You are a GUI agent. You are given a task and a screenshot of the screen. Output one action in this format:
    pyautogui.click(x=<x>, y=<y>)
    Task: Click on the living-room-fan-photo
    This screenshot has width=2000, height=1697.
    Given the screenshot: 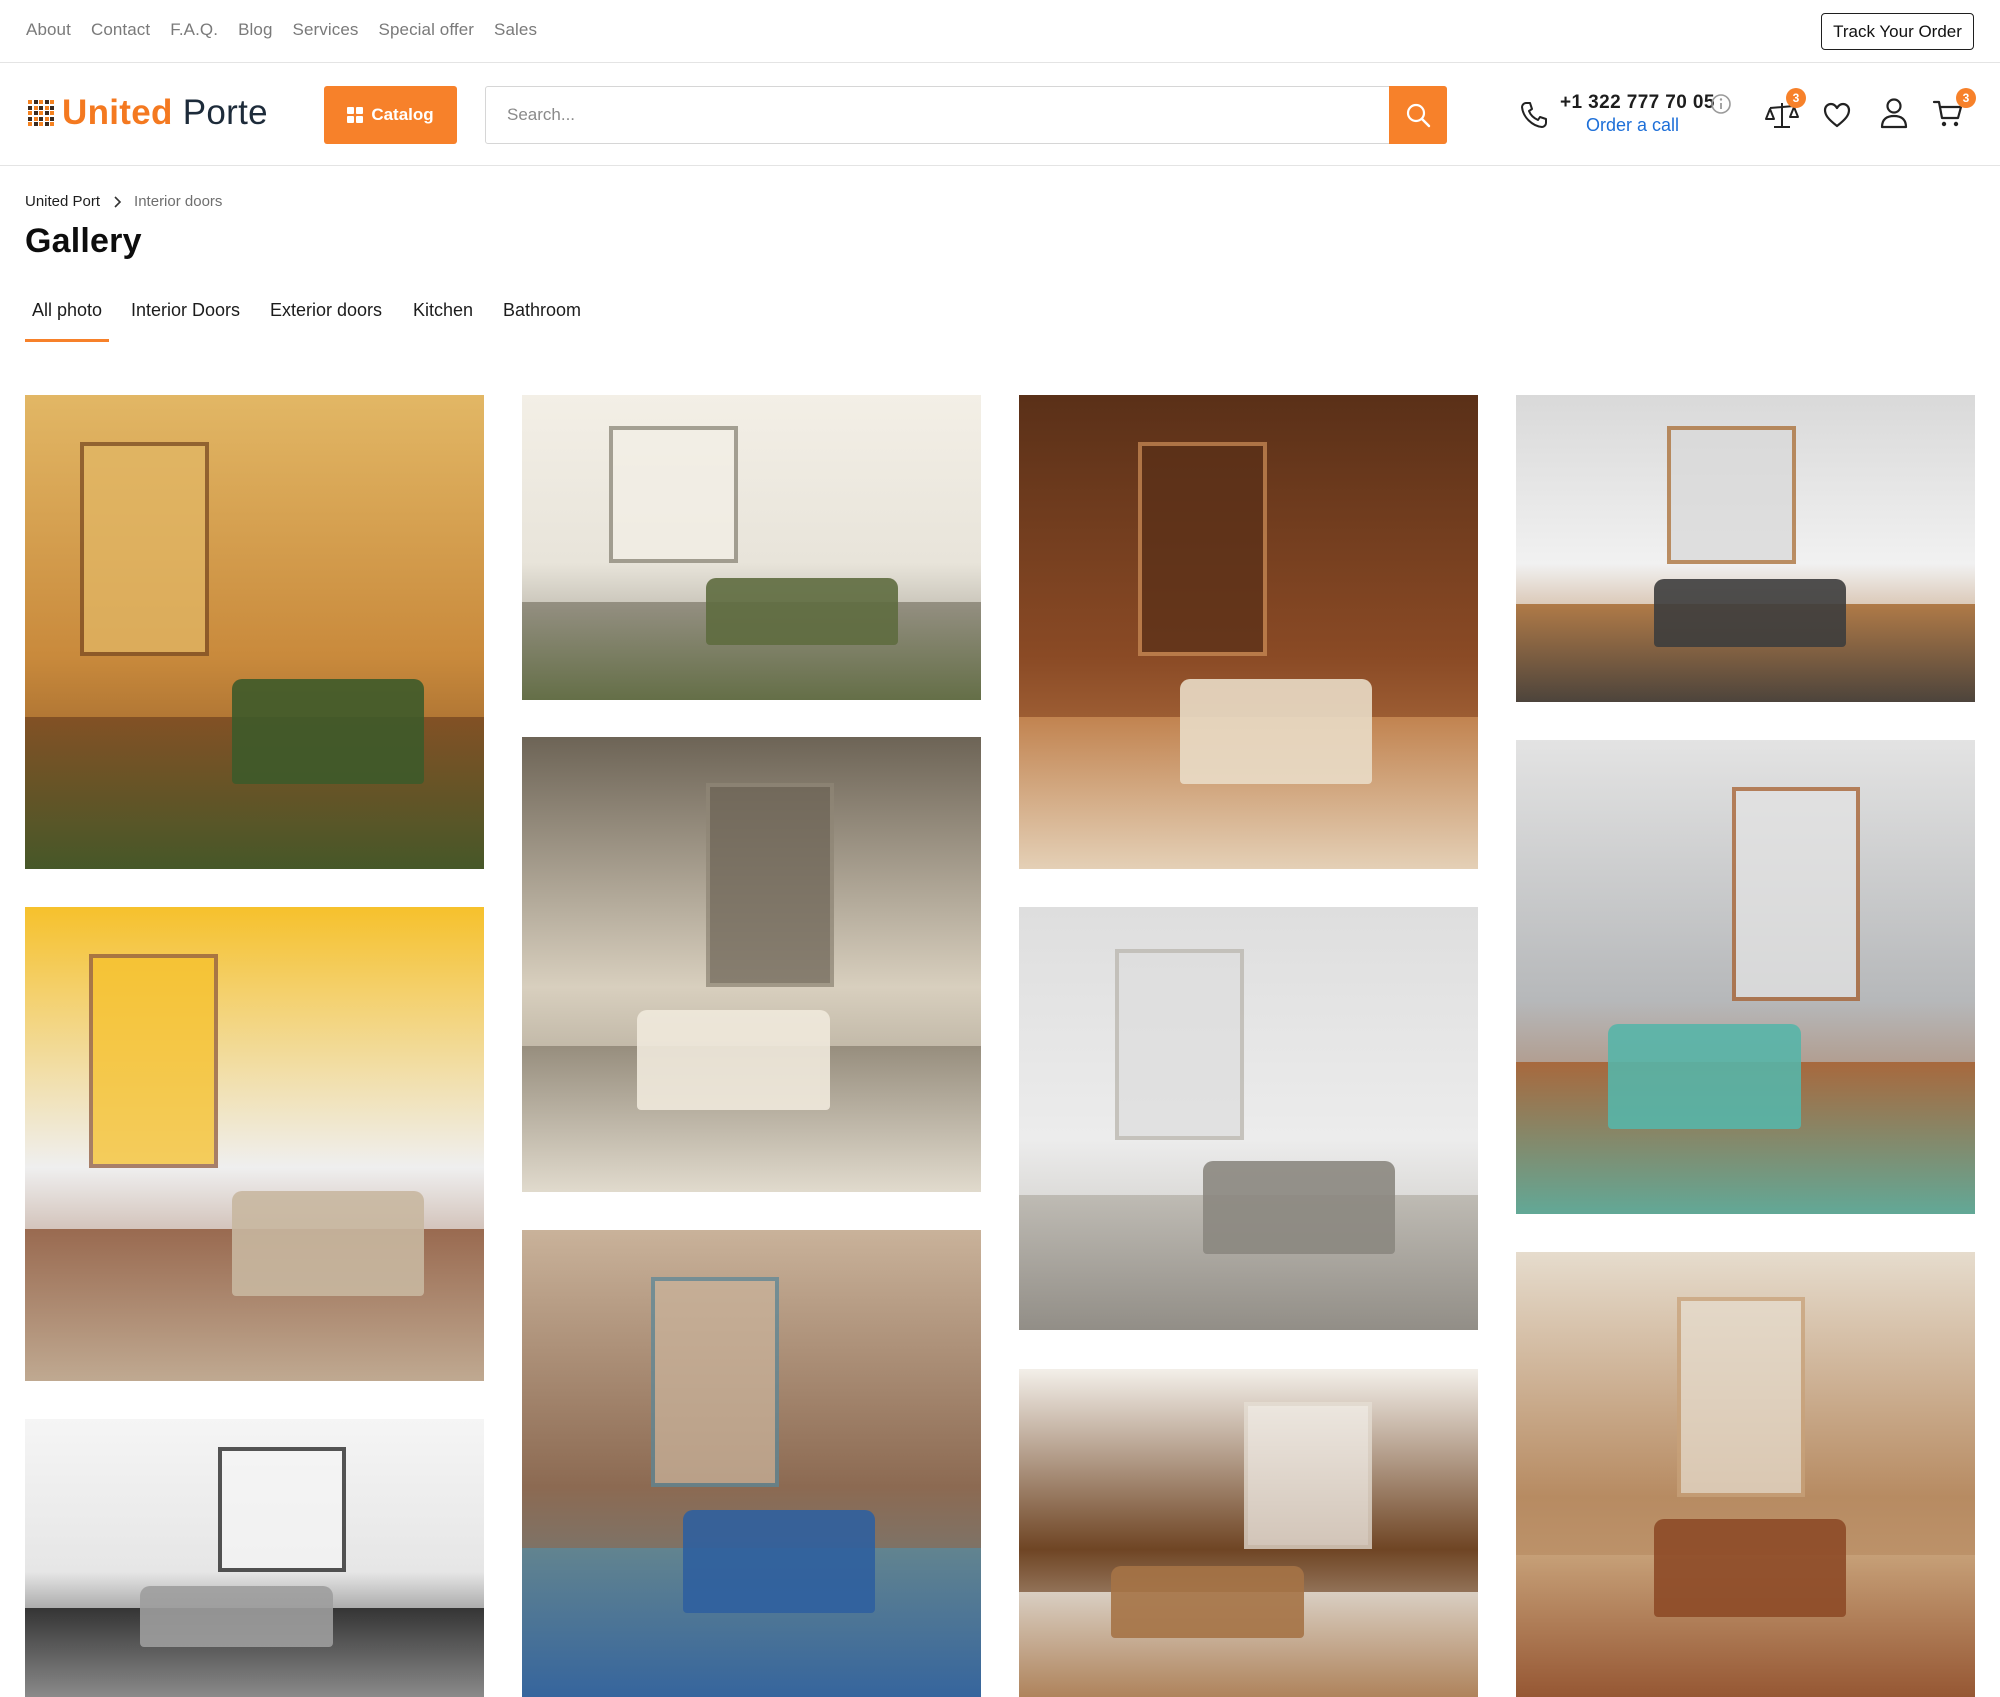 What is the action you would take?
    pyautogui.click(x=1745, y=1474)
    